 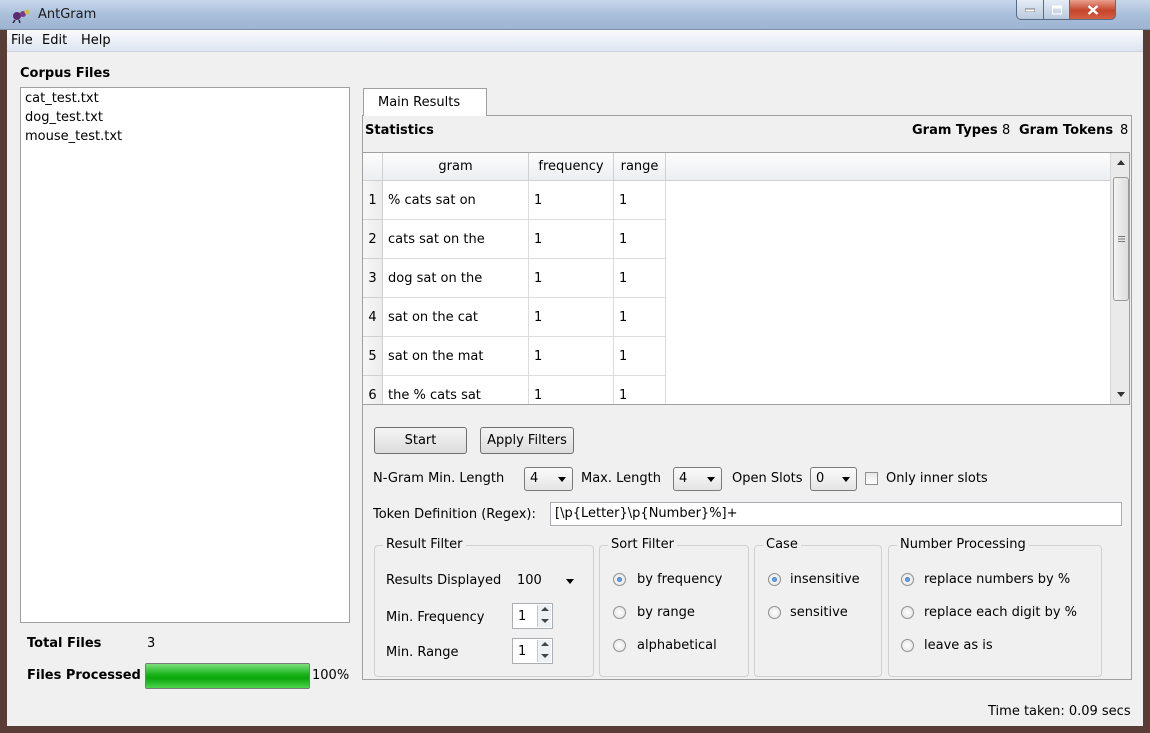 I want to click on menu-help: Help, so click(x=96, y=40).